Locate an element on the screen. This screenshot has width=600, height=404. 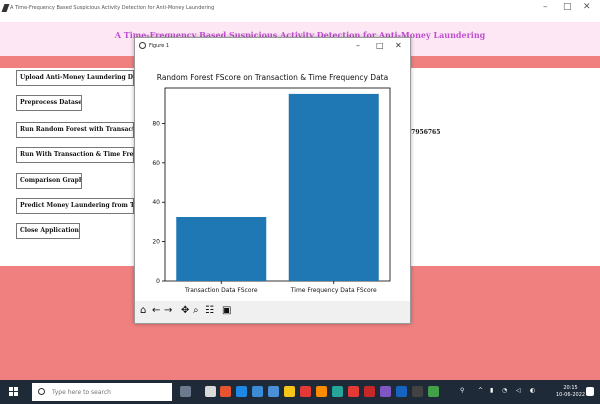
preprocess-dataset-button: Preprocess Dataset is located at coordinates (49, 103).